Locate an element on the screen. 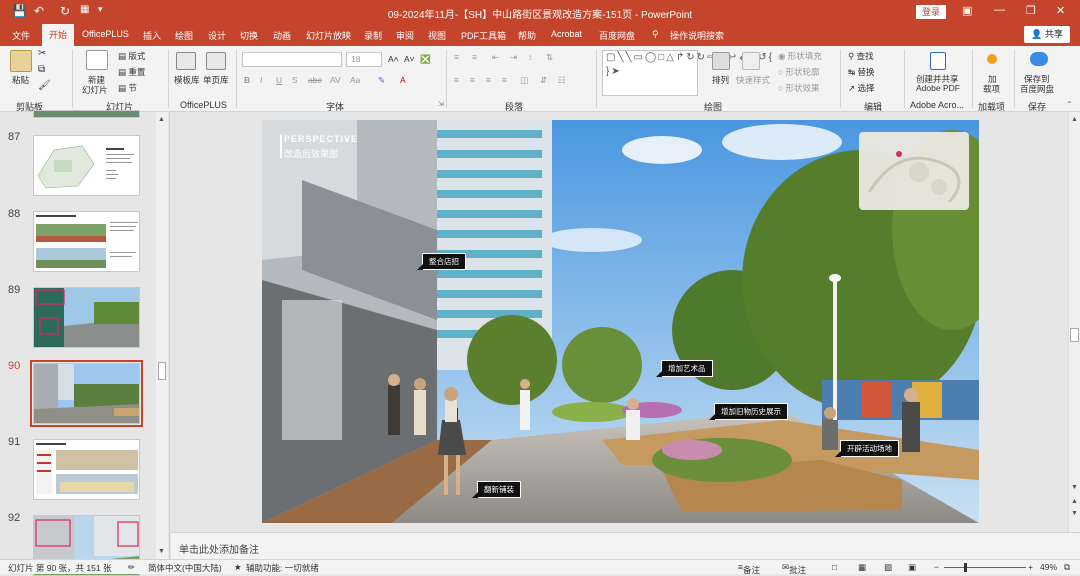 The height and width of the screenshot is (576, 1080). select-button: ↗ 选择 is located at coordinates (861, 88).